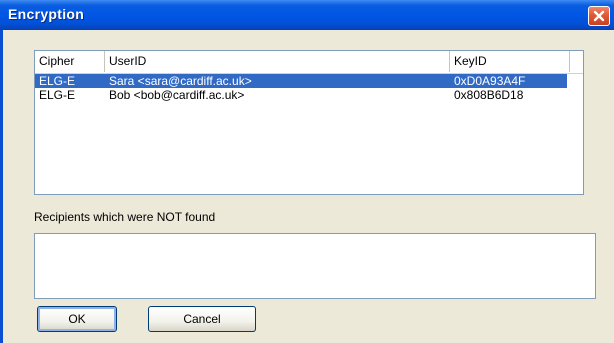 The height and width of the screenshot is (343, 614). Describe the element at coordinates (46, 14) in the screenshot. I see `window-title: Encryption` at that location.